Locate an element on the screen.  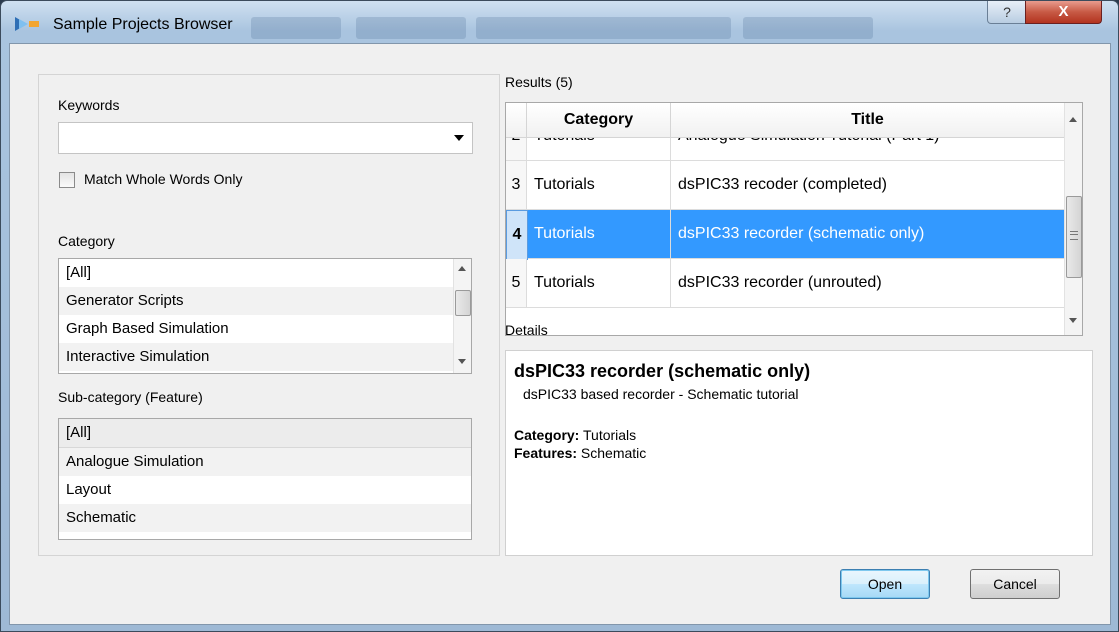
row-number-header is located at coordinates (516, 120).